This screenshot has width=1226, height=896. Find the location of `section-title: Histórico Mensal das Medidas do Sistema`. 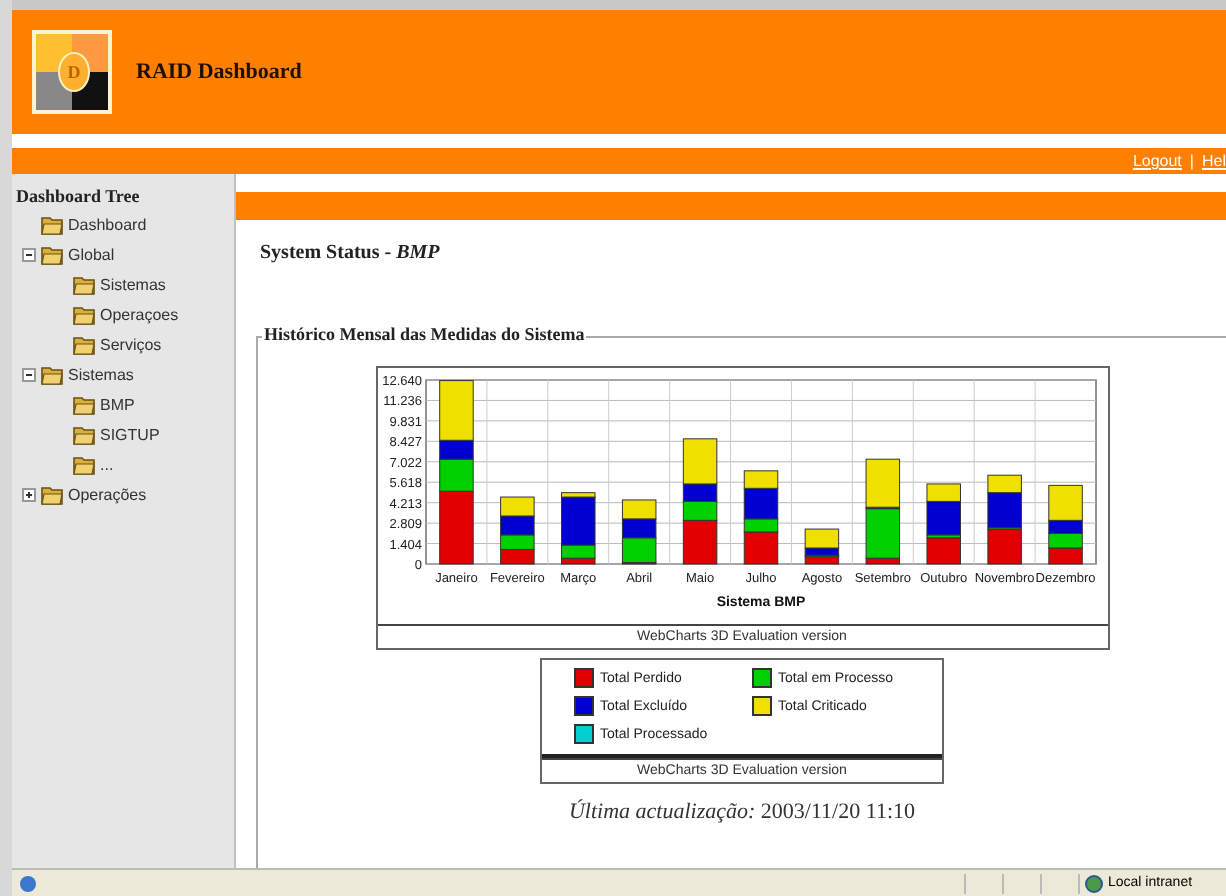

section-title: Histórico Mensal das Medidas do Sistema is located at coordinates (424, 334).